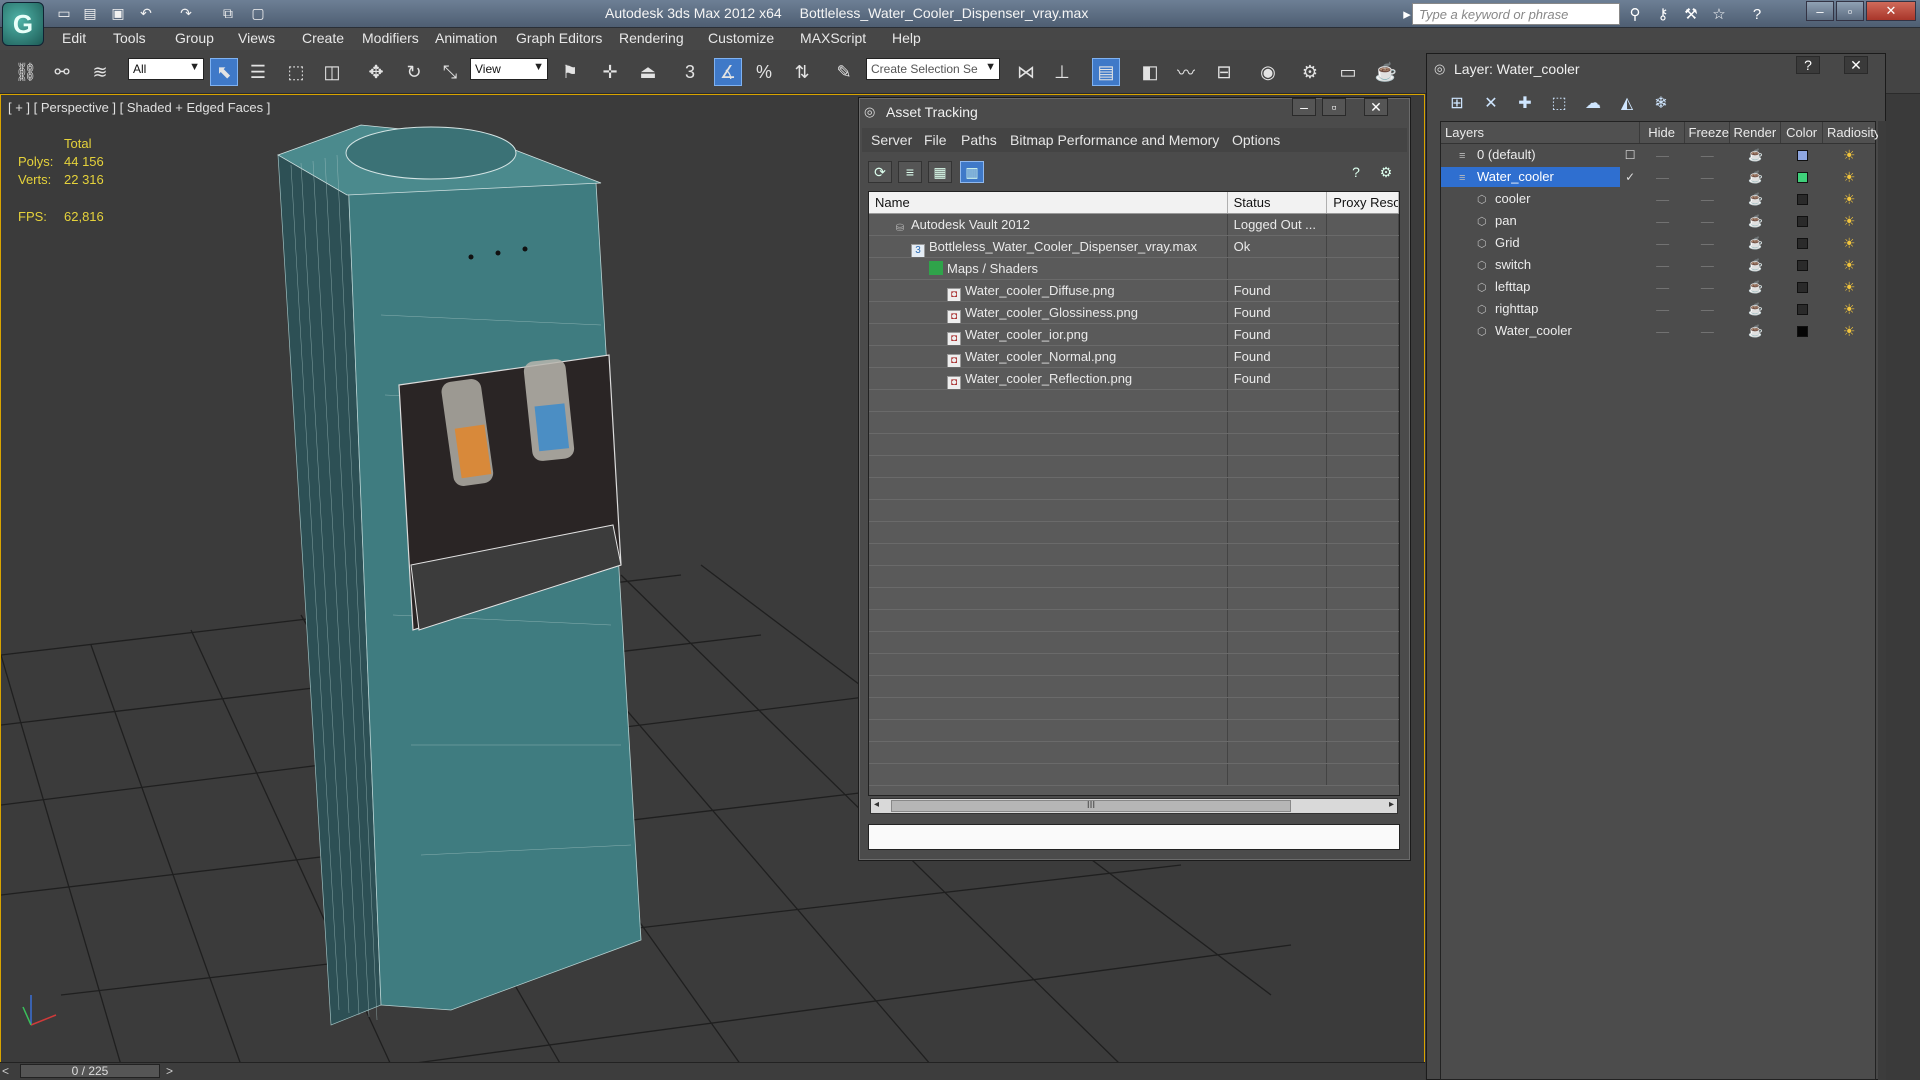  Describe the element at coordinates (1386, 72) in the screenshot. I see `render-production-icon: ☕` at that location.